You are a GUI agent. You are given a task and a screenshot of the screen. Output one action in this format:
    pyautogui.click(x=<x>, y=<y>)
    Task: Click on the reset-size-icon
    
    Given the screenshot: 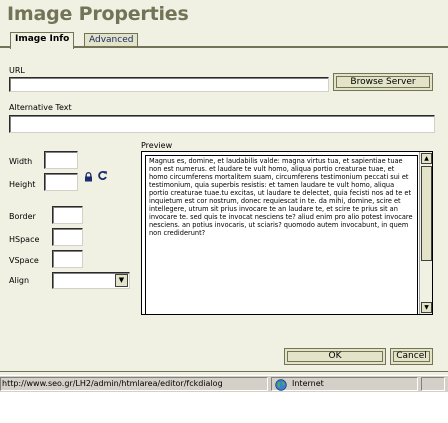 What is the action you would take?
    pyautogui.click(x=102, y=173)
    